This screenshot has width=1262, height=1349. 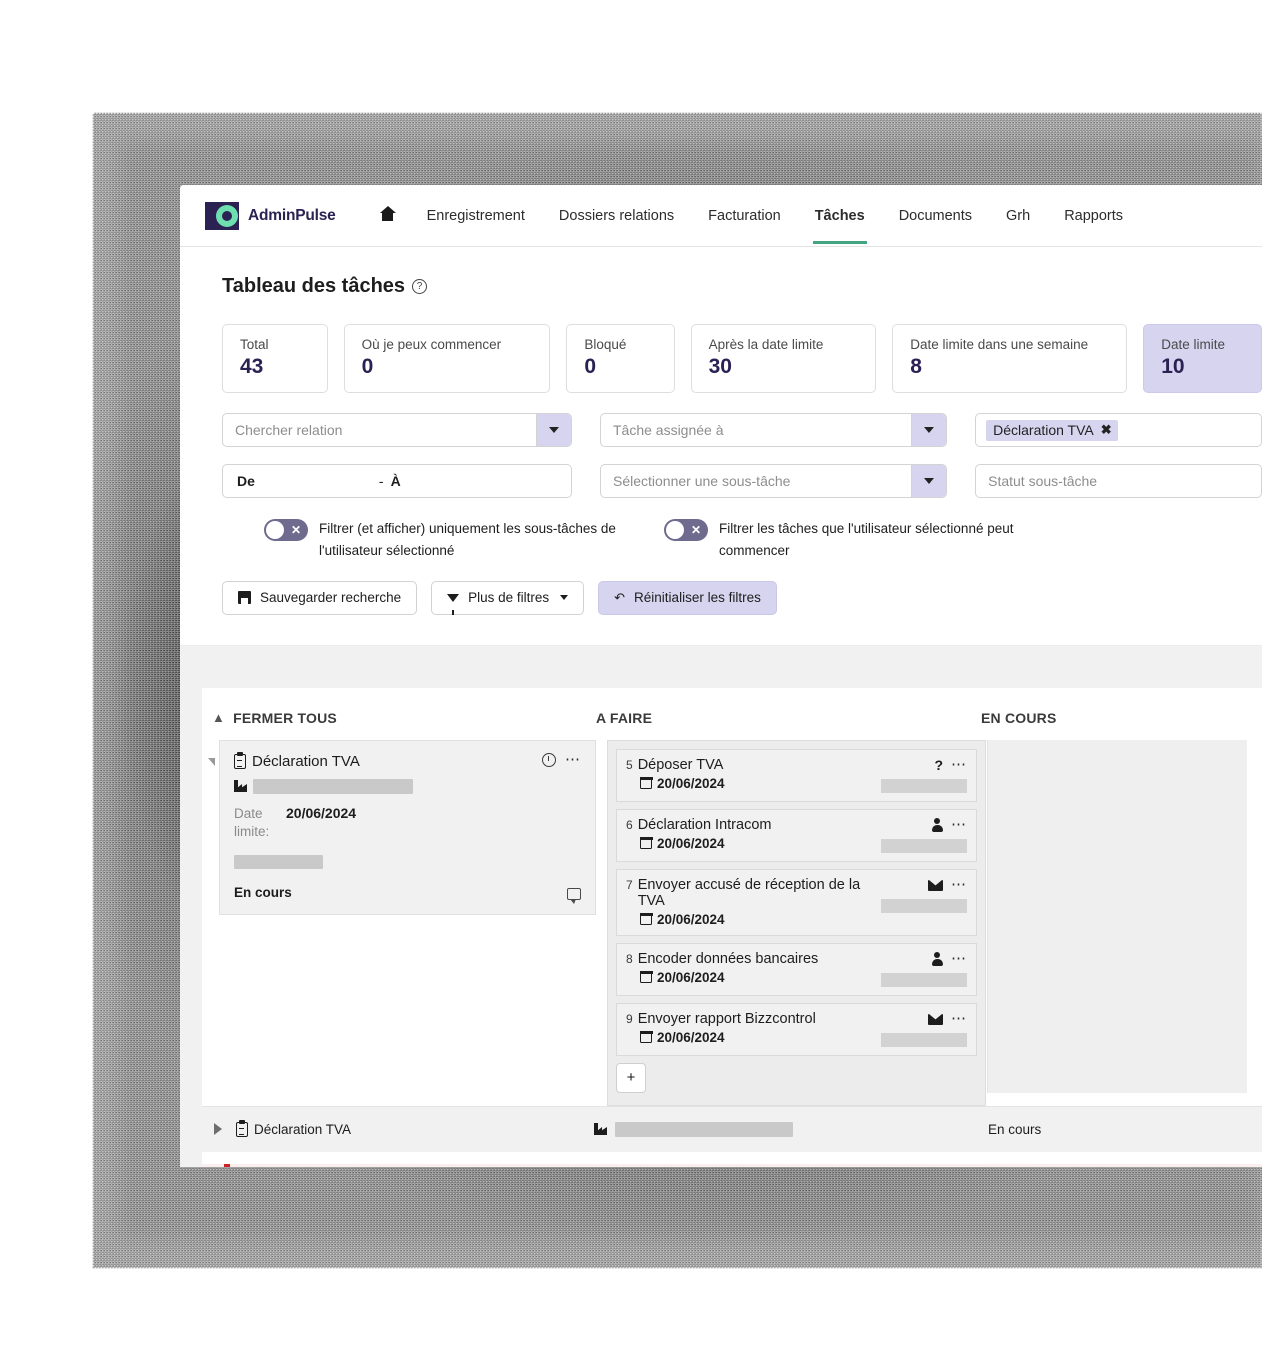 What do you see at coordinates (252, 822) in the screenshot?
I see `deadline-label: Date limite:` at bounding box center [252, 822].